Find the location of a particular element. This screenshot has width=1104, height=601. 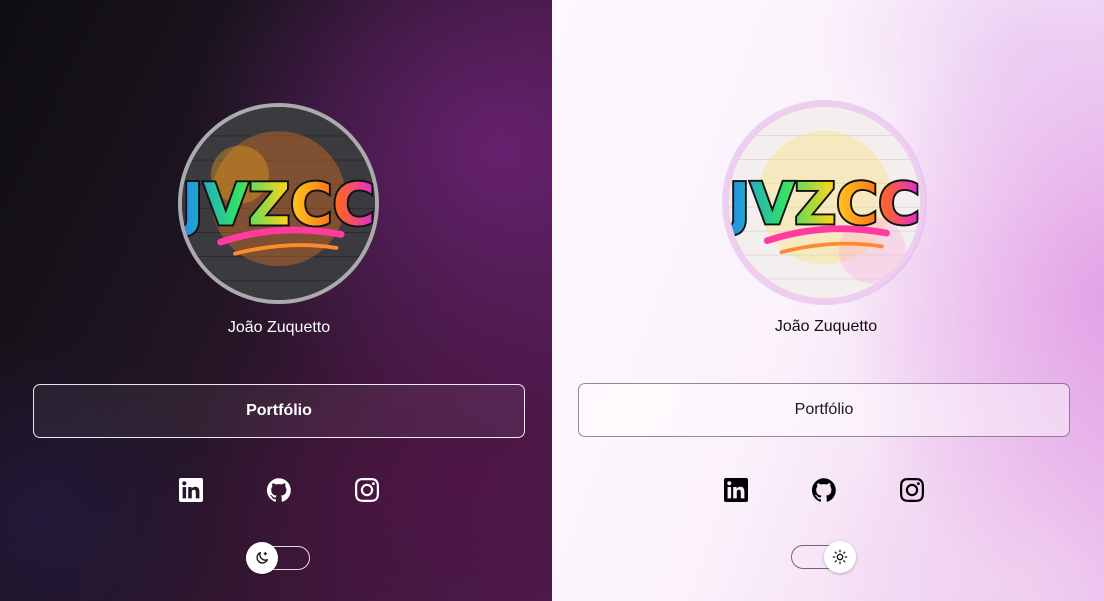

moon-icon is located at coordinates (262, 558).